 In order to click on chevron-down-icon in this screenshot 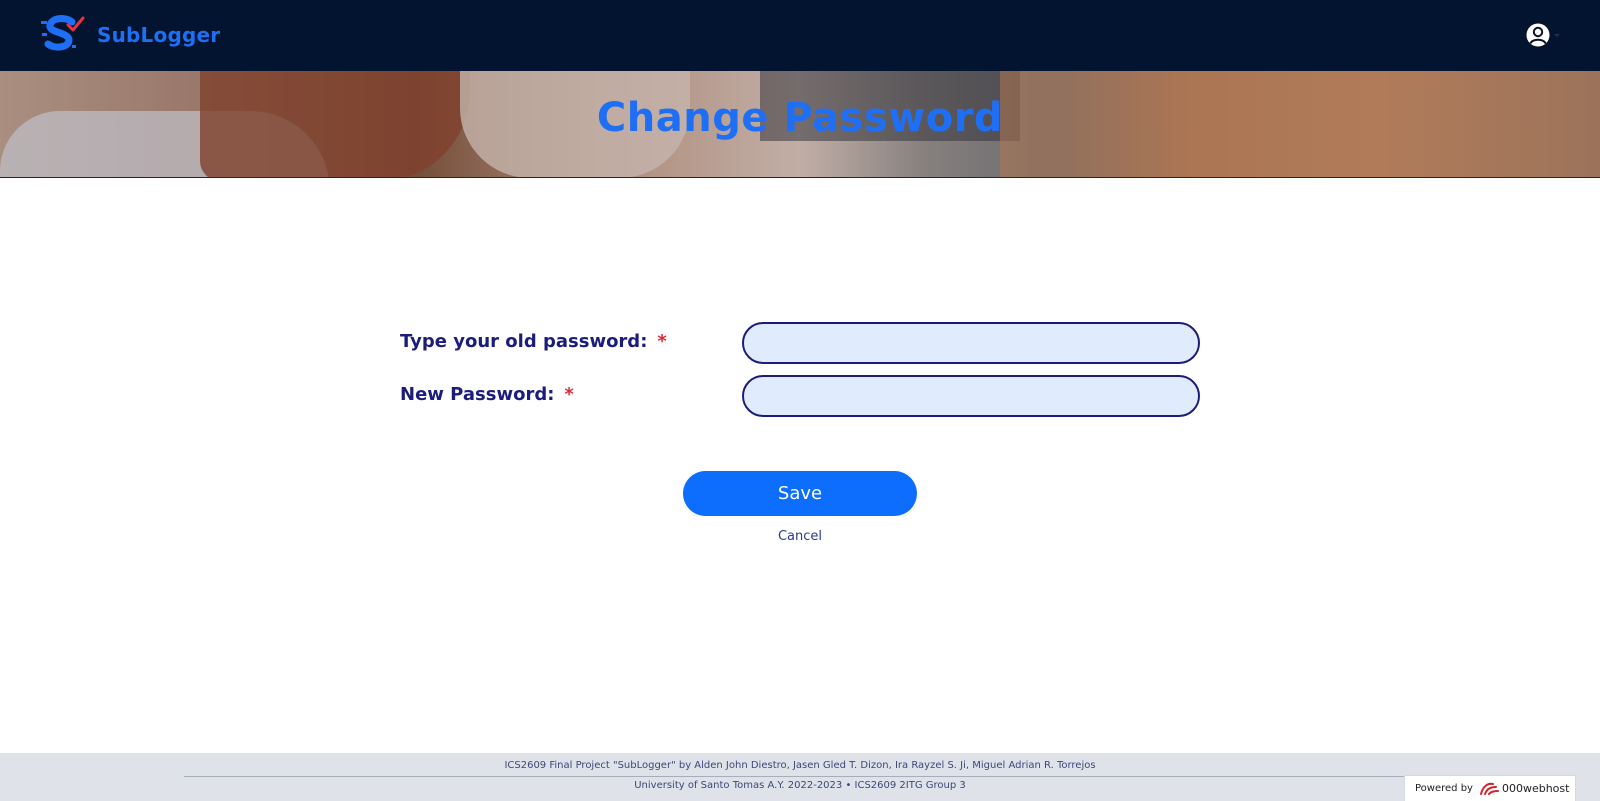, I will do `click(1557, 35)`.